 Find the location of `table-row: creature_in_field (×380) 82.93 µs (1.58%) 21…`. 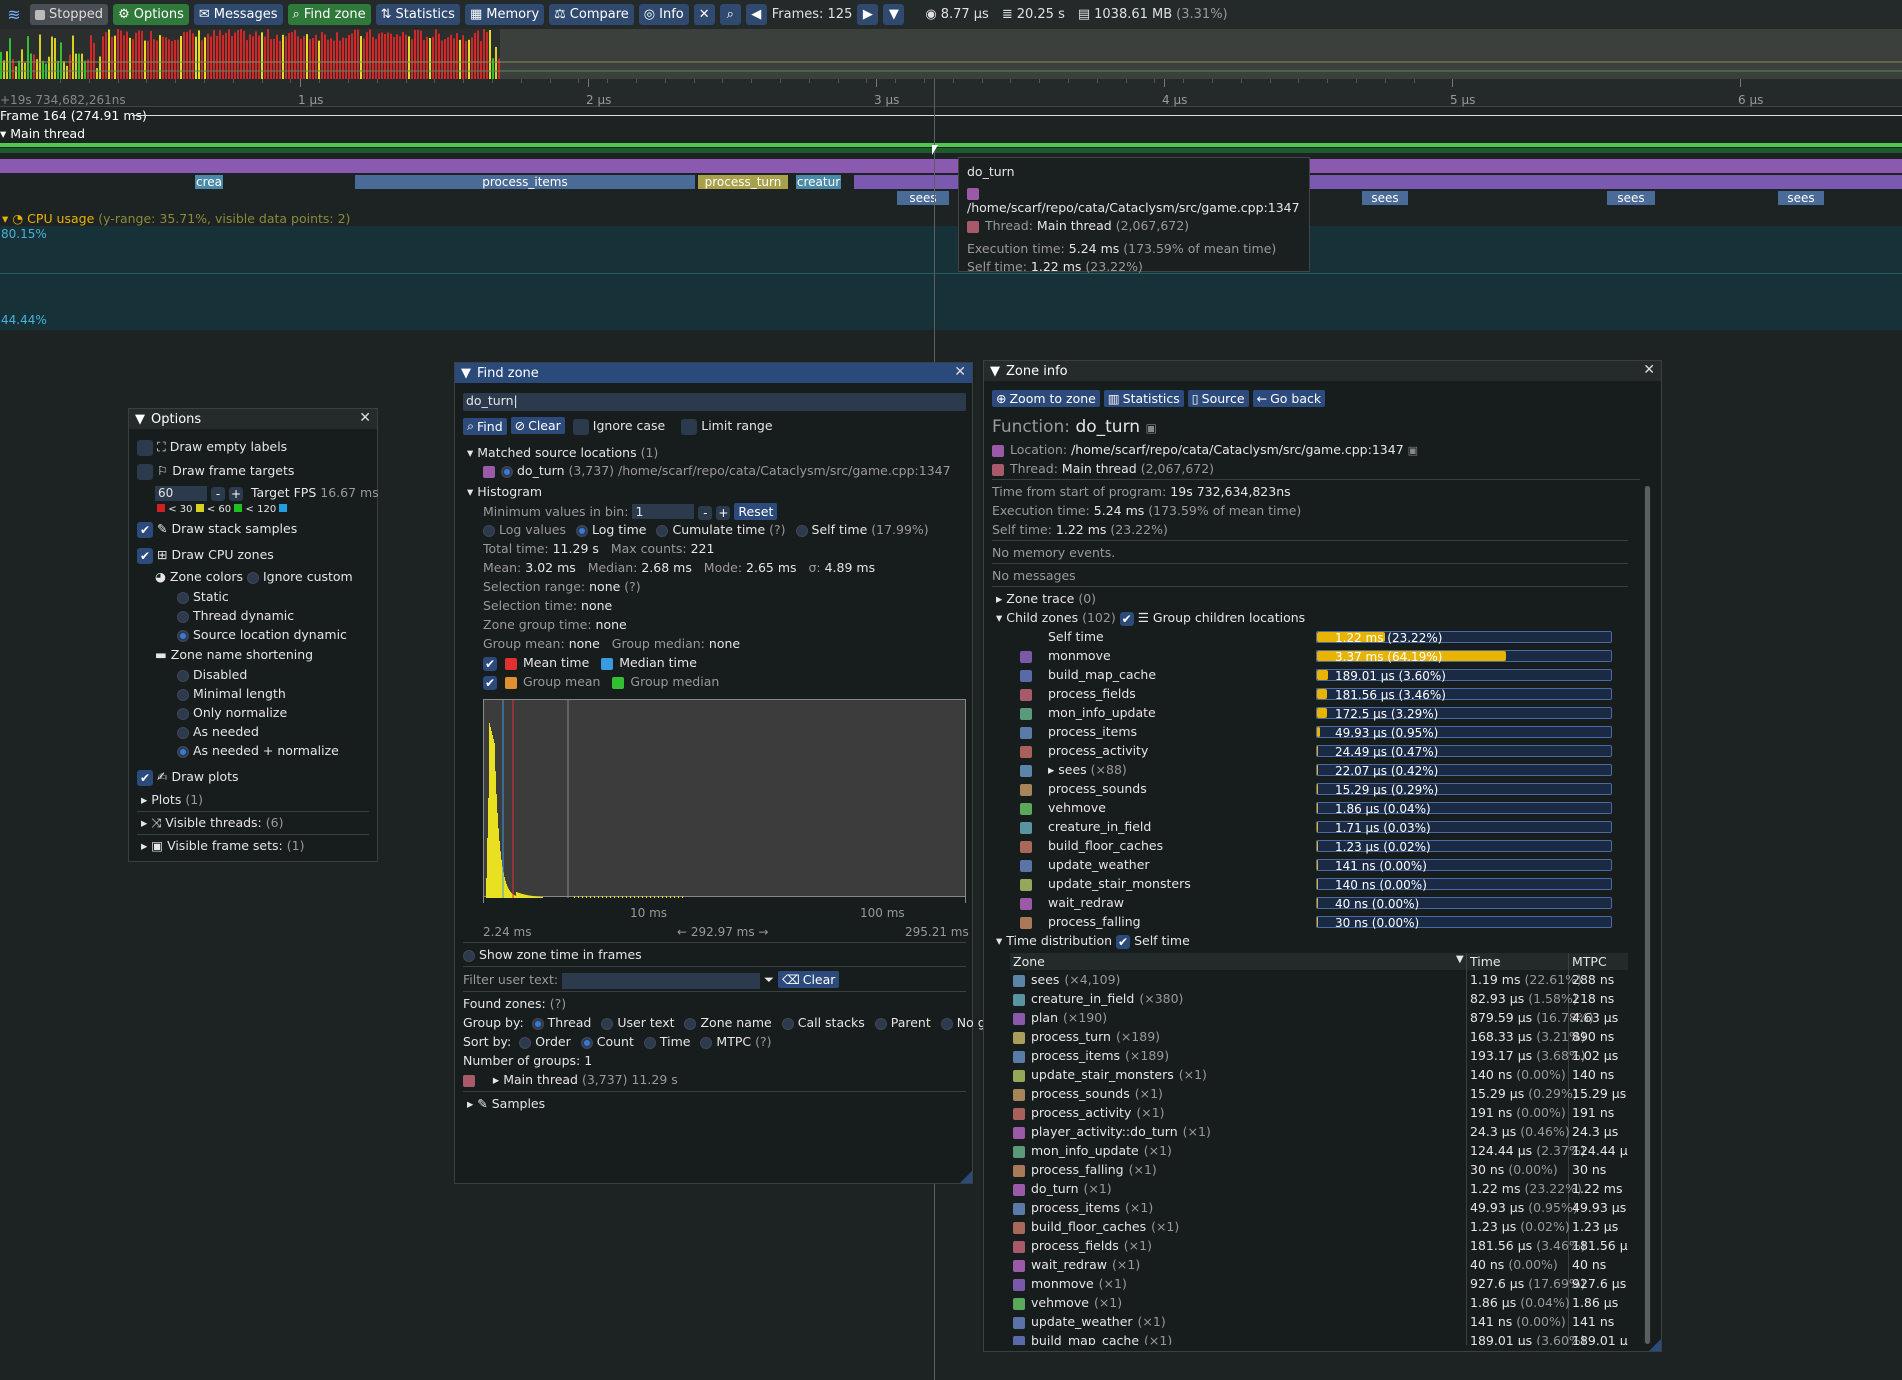

table-row: creature_in_field (×380) 82.93 µs (1.58%) 21… is located at coordinates (1319, 1000).